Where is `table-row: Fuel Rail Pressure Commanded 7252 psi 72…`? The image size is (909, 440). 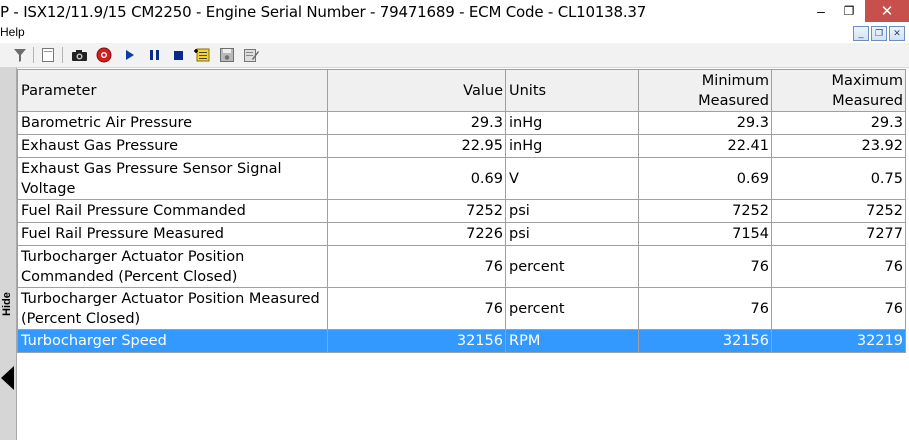 table-row: Fuel Rail Pressure Commanded 7252 psi 72… is located at coordinates (461, 211).